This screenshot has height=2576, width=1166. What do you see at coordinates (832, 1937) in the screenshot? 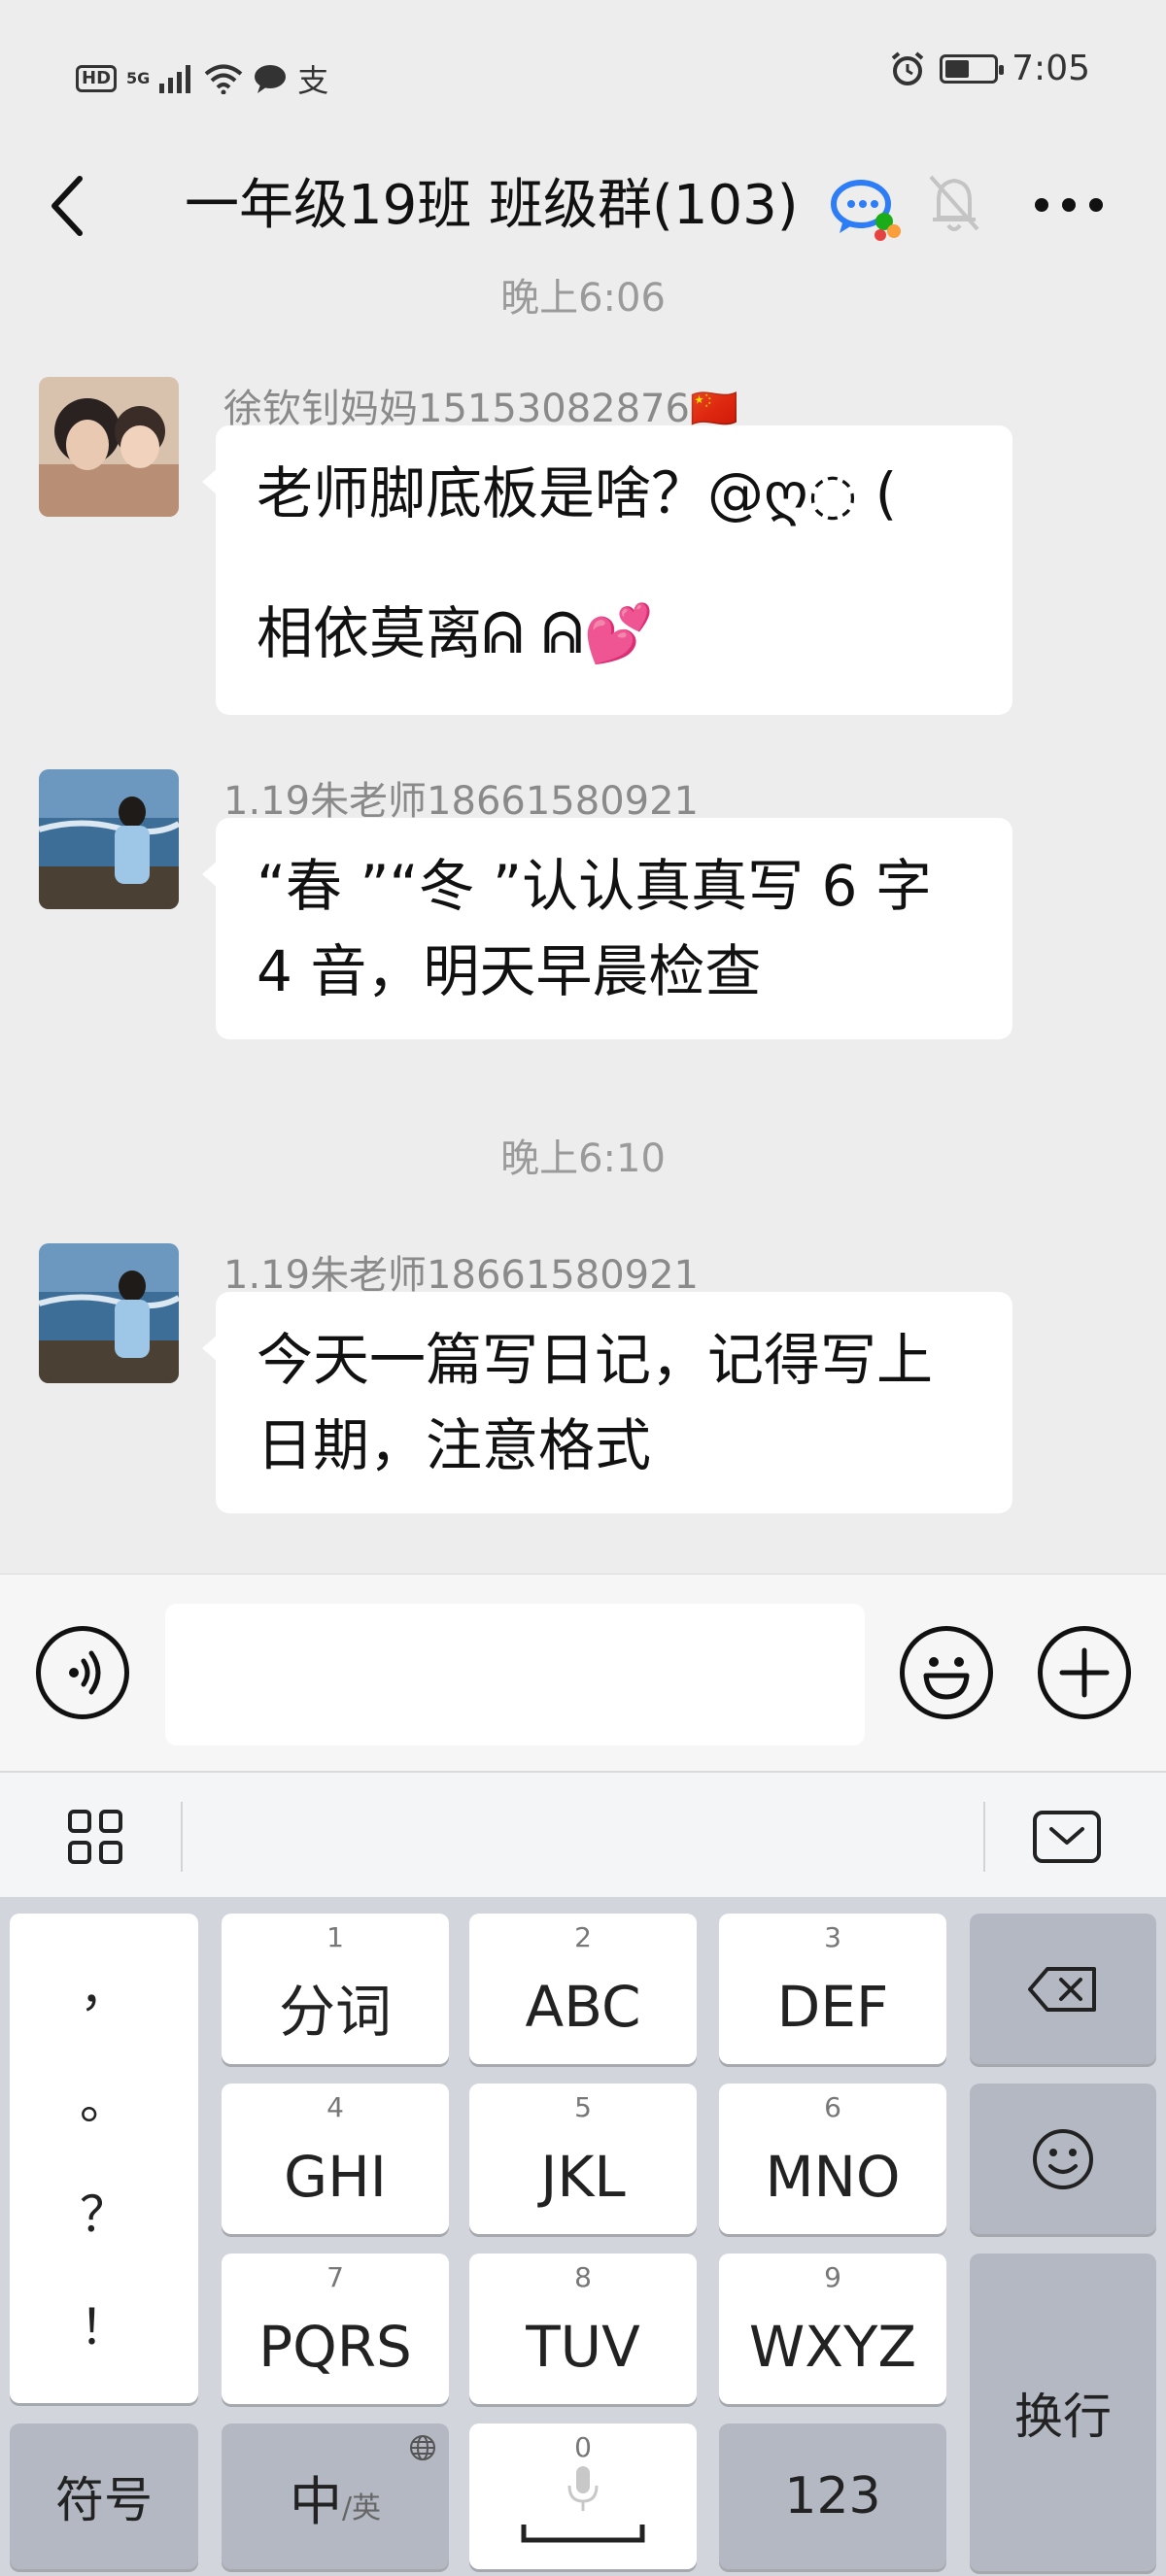
I see `key-number: 3` at bounding box center [832, 1937].